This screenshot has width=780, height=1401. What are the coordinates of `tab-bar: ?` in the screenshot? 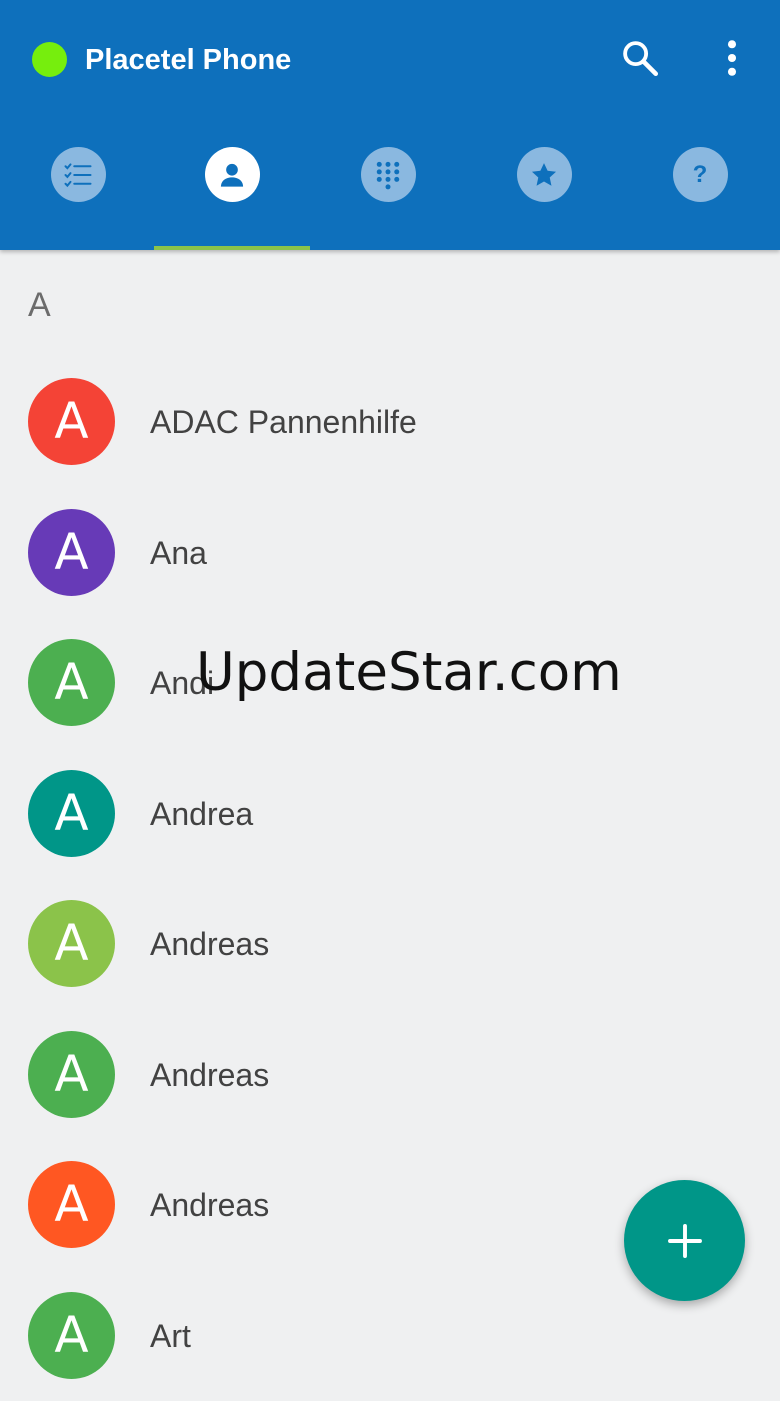 It's located at (390, 185).